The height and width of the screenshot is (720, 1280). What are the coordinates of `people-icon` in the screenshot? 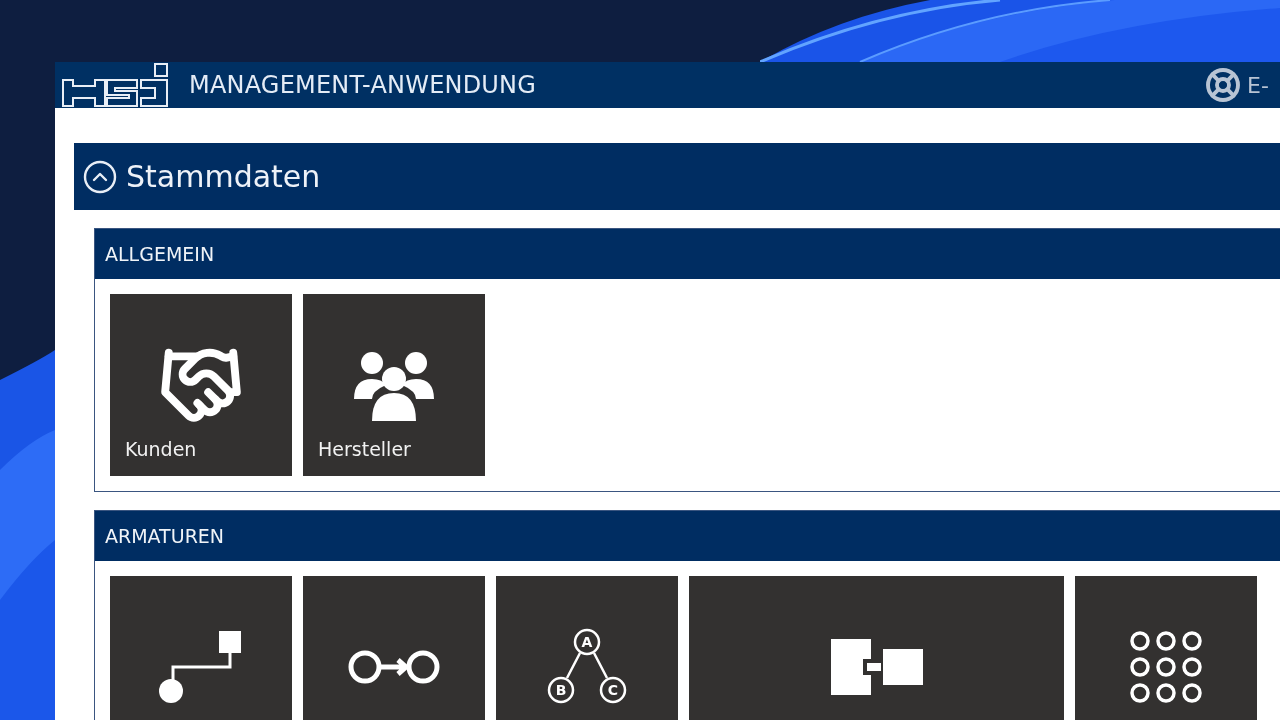 It's located at (394, 385).